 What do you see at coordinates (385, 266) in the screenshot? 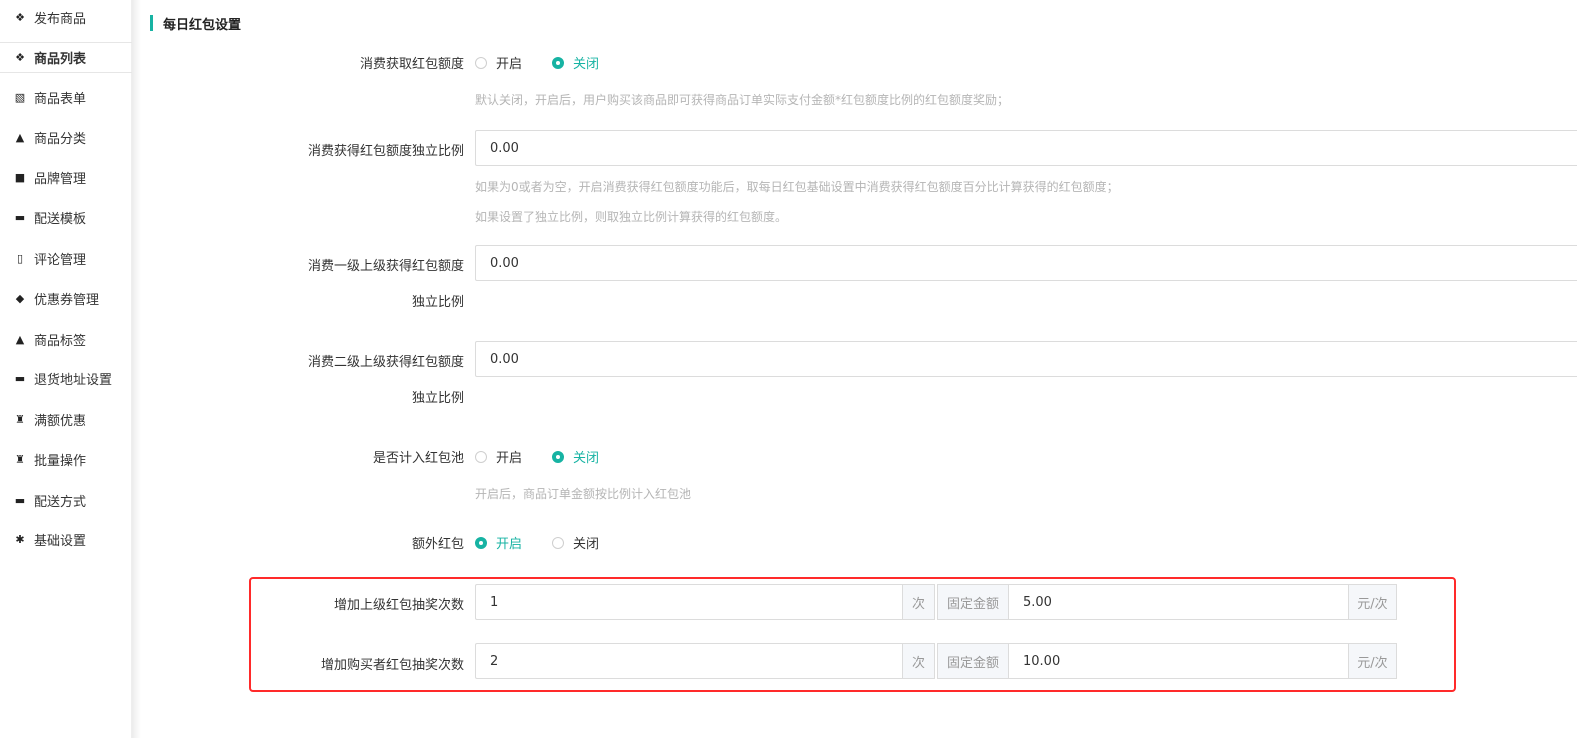
I see `level1-ratio-label: 消费一级上级获得红包额度` at bounding box center [385, 266].